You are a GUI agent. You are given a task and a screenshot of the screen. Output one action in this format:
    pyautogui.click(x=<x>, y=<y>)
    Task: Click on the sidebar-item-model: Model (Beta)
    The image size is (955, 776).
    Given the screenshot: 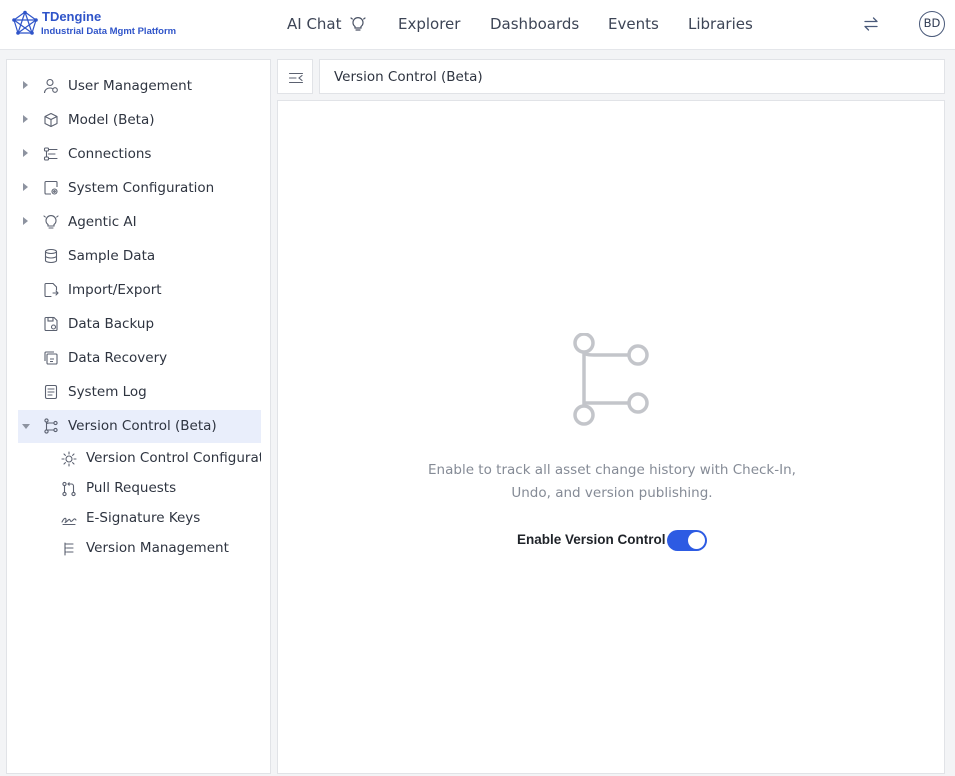 What is the action you would take?
    pyautogui.click(x=139, y=120)
    